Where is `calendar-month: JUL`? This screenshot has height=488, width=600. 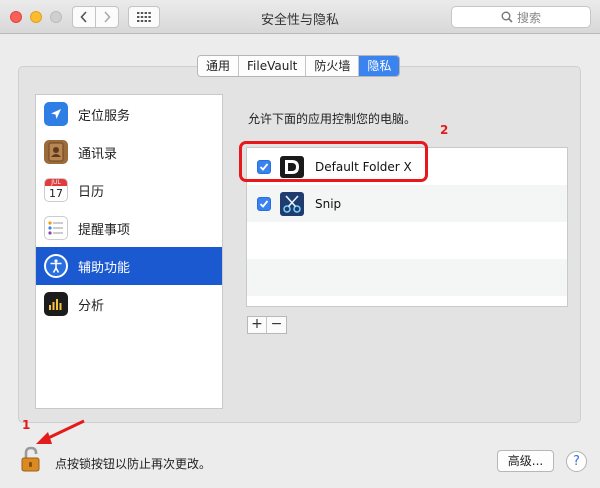 calendar-month: JUL is located at coordinates (56, 182).